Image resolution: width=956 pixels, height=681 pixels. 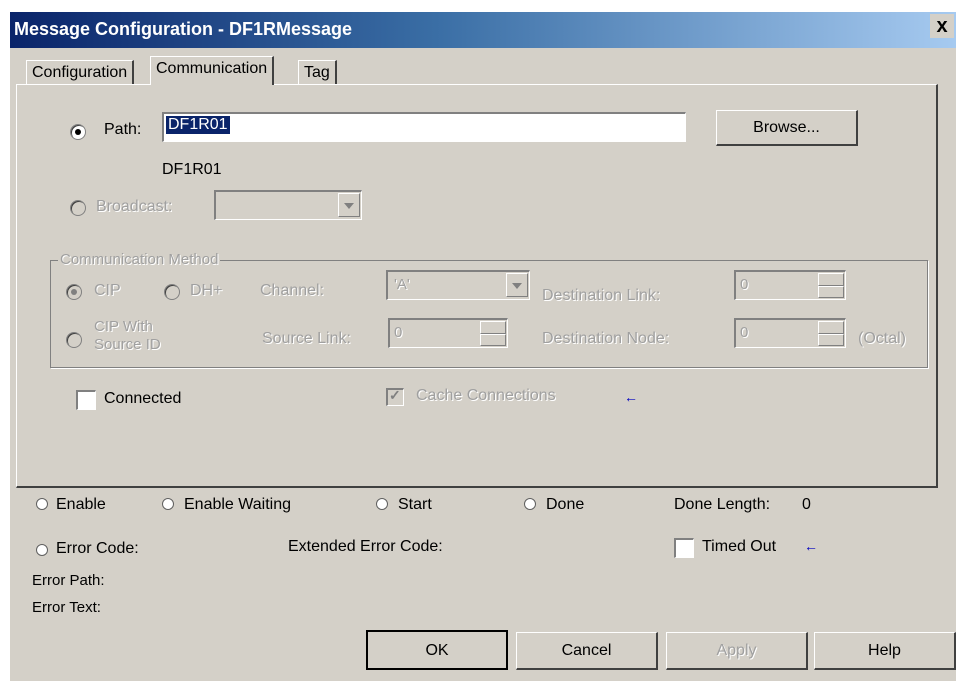 What do you see at coordinates (238, 504) in the screenshot?
I see `enable-waiting-label: Enable Waiting` at bounding box center [238, 504].